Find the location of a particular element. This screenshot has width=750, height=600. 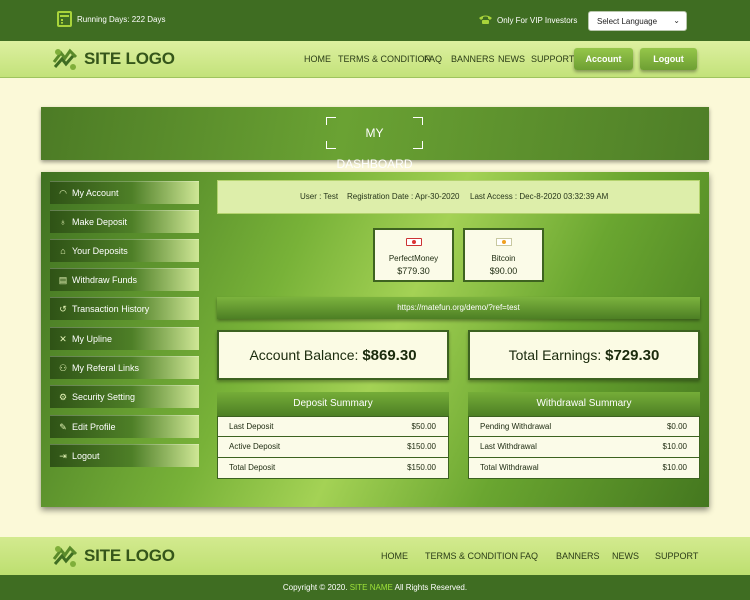

bitcoin-icon is located at coordinates (504, 242).